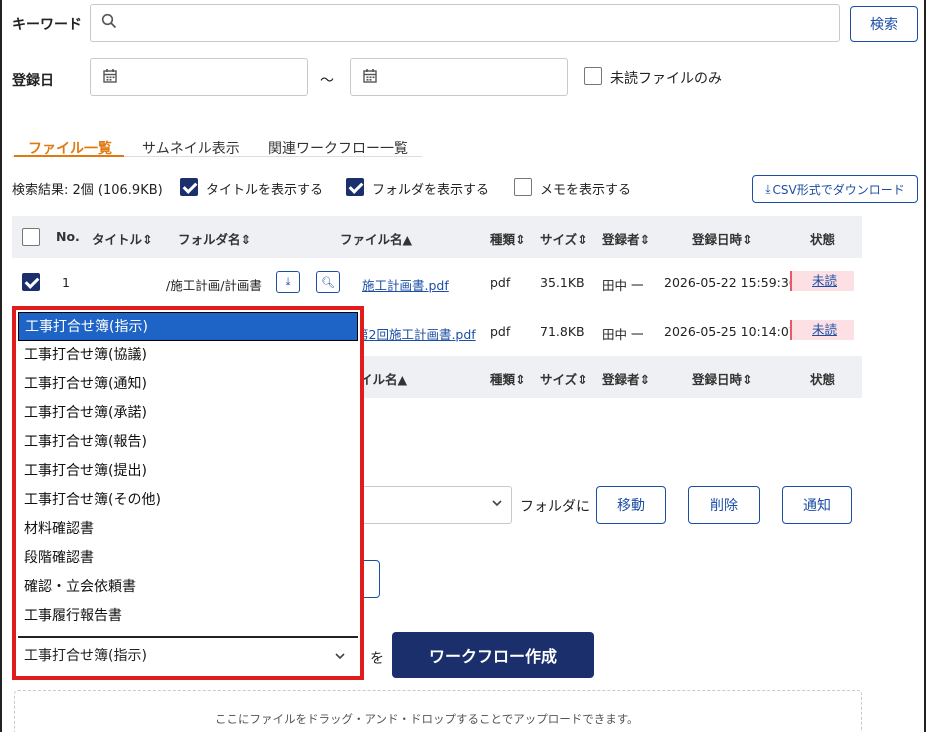 Image resolution: width=926 pixels, height=732 pixels. I want to click on magnifier-icon: 🔍︎, so click(328, 282).